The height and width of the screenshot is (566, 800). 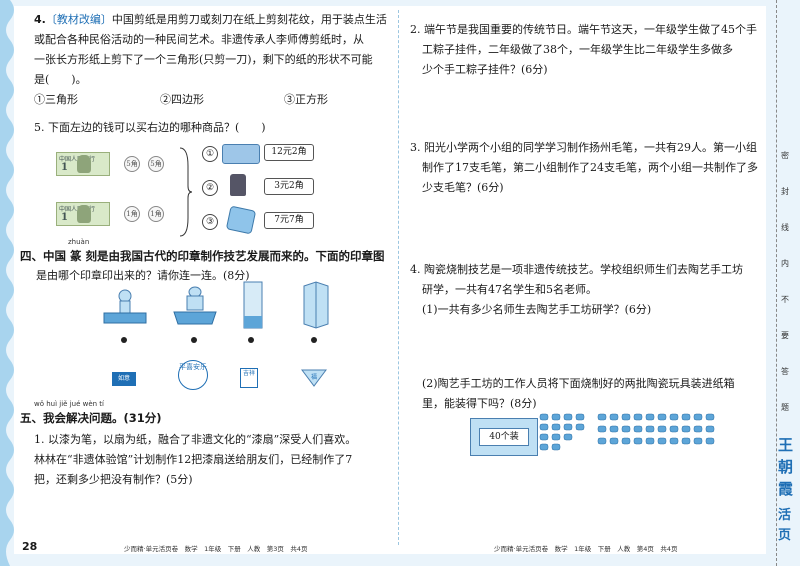 What do you see at coordinates (216, 549) in the screenshot?
I see `footer-left: 少而精·单元活页卷 数学 1年级 下册 人教 第3页 共4页` at bounding box center [216, 549].